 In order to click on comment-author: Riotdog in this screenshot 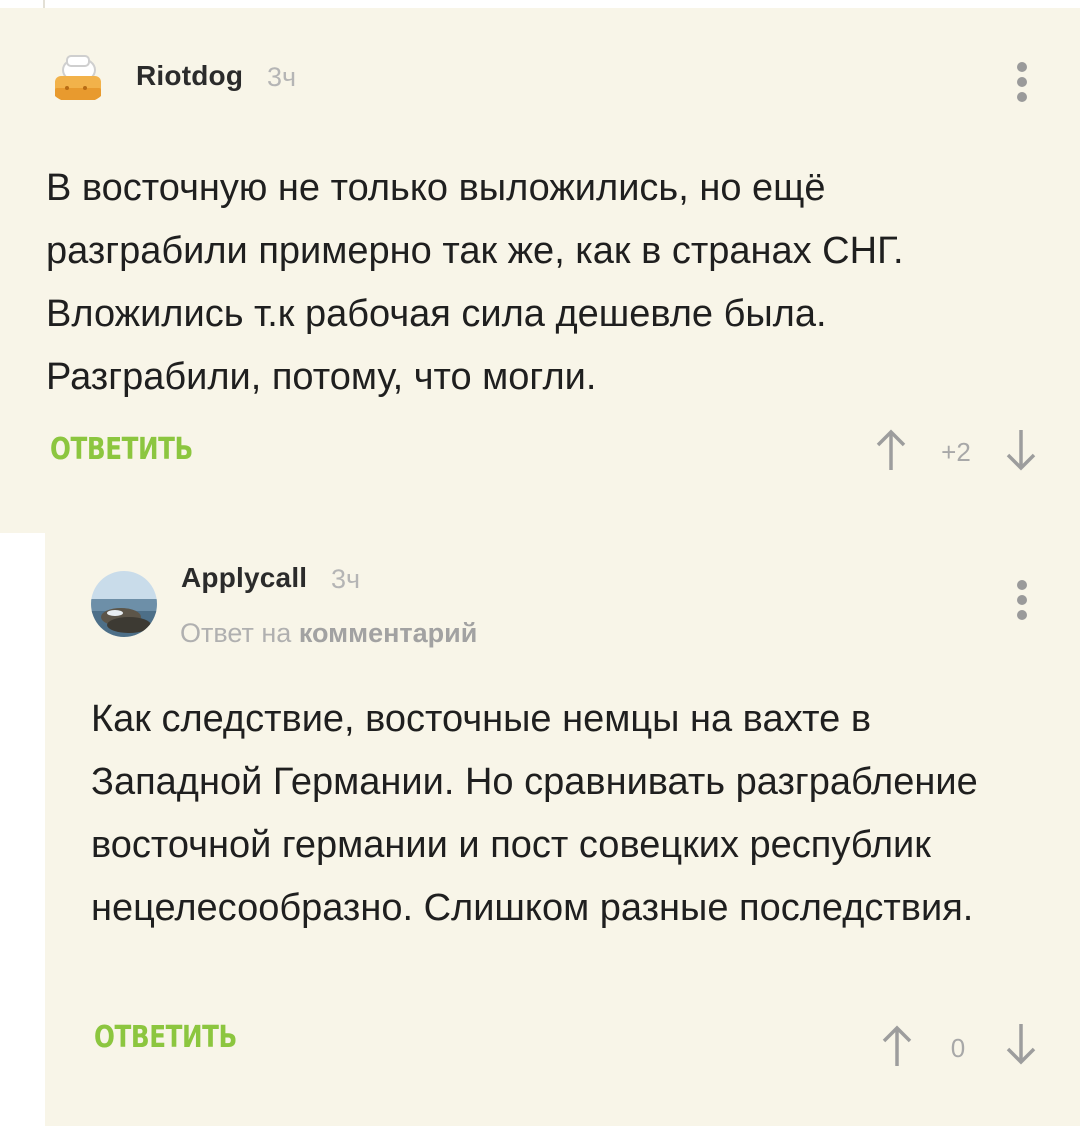, I will do `click(189, 76)`.